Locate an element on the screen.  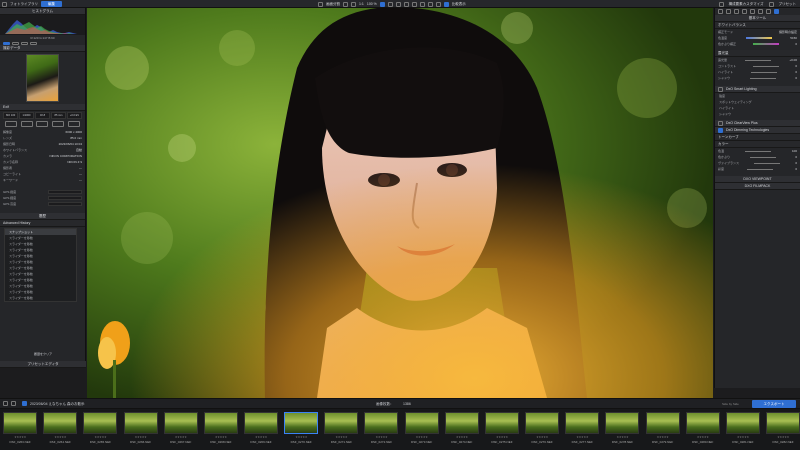
flash-button is located at coordinates (10, 124).